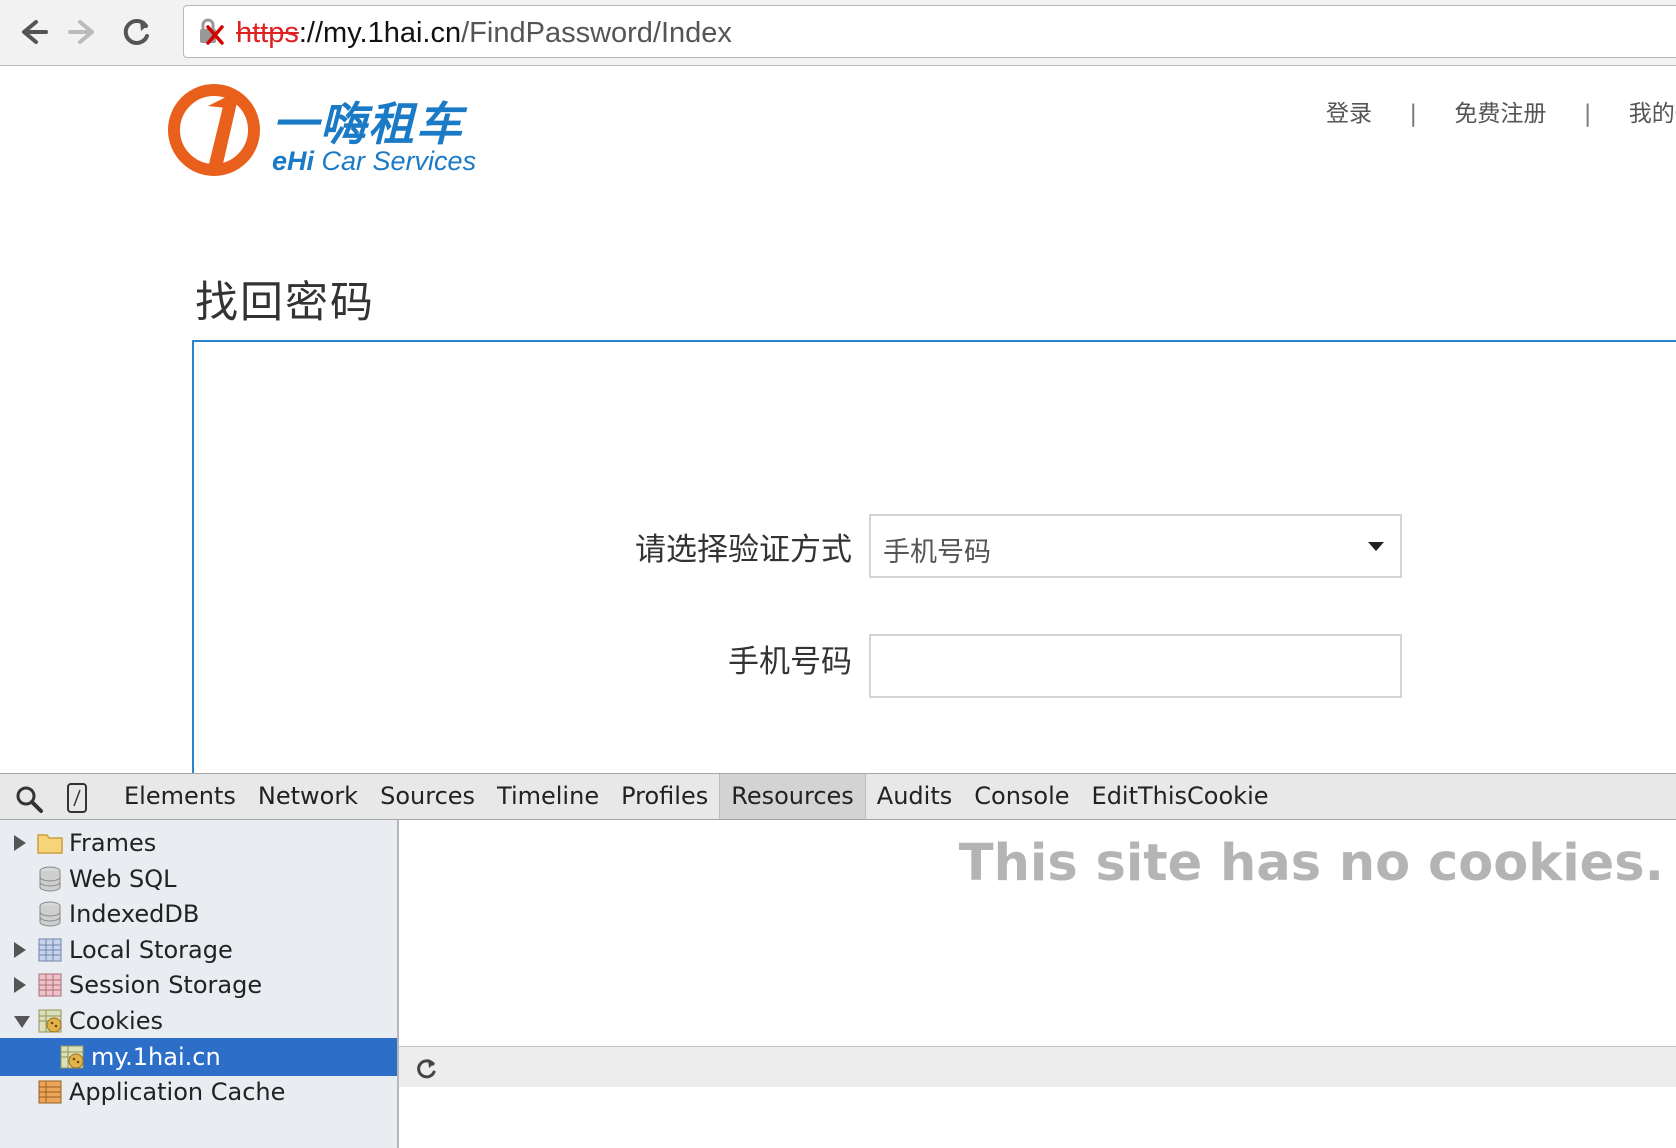  I want to click on url-text: https://my.1hai.cn/FindPassword/Index, so click(484, 33).